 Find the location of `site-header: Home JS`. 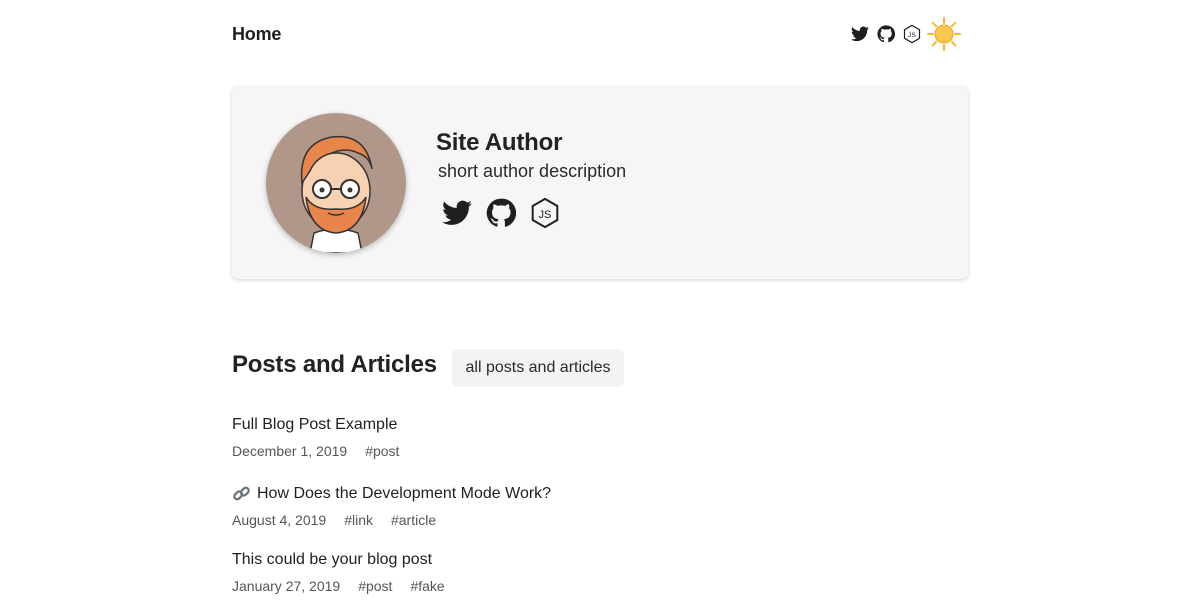

site-header: Home JS is located at coordinates (600, 35).